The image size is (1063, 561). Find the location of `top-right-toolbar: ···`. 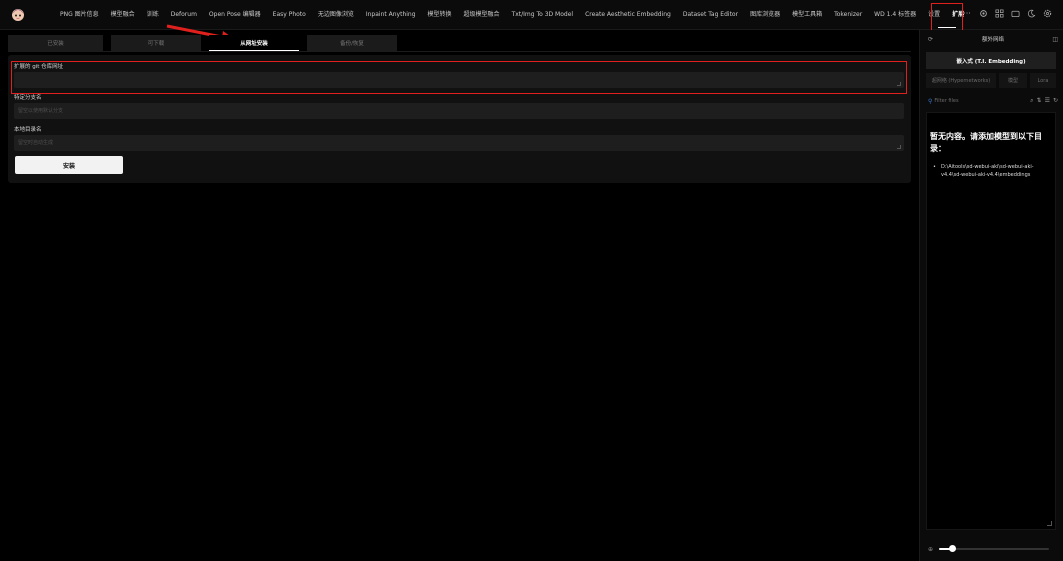

top-right-toolbar: ··· is located at coordinates (1007, 14).